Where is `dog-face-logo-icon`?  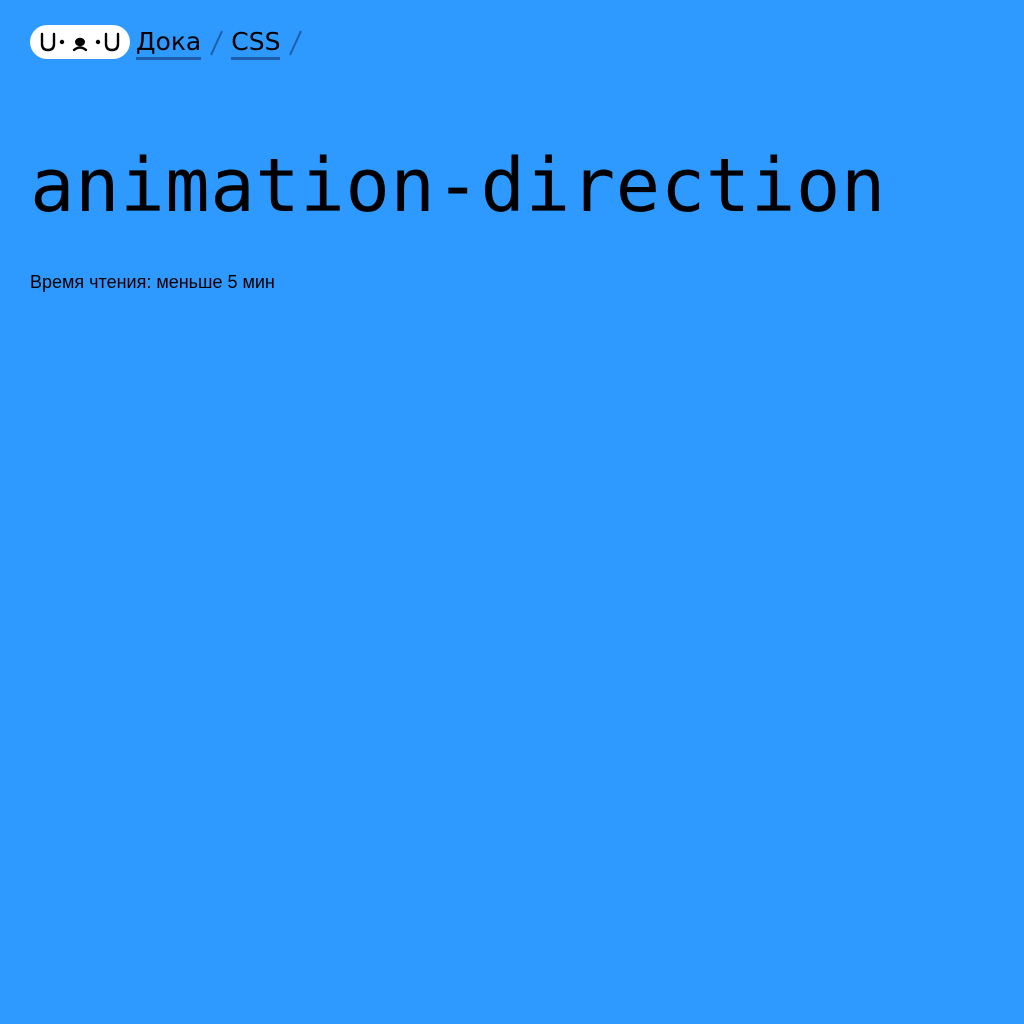
dog-face-logo-icon is located at coordinates (80, 42).